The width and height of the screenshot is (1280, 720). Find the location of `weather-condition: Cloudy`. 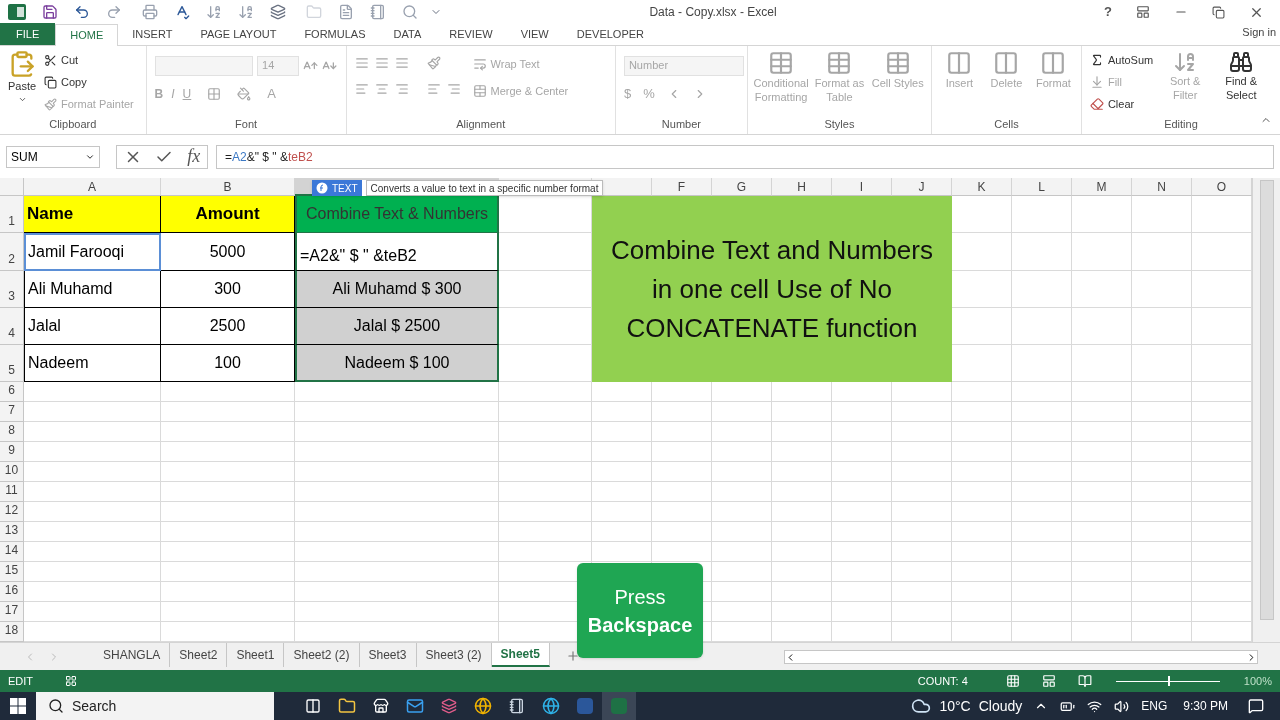

weather-condition: Cloudy is located at coordinates (1000, 706).